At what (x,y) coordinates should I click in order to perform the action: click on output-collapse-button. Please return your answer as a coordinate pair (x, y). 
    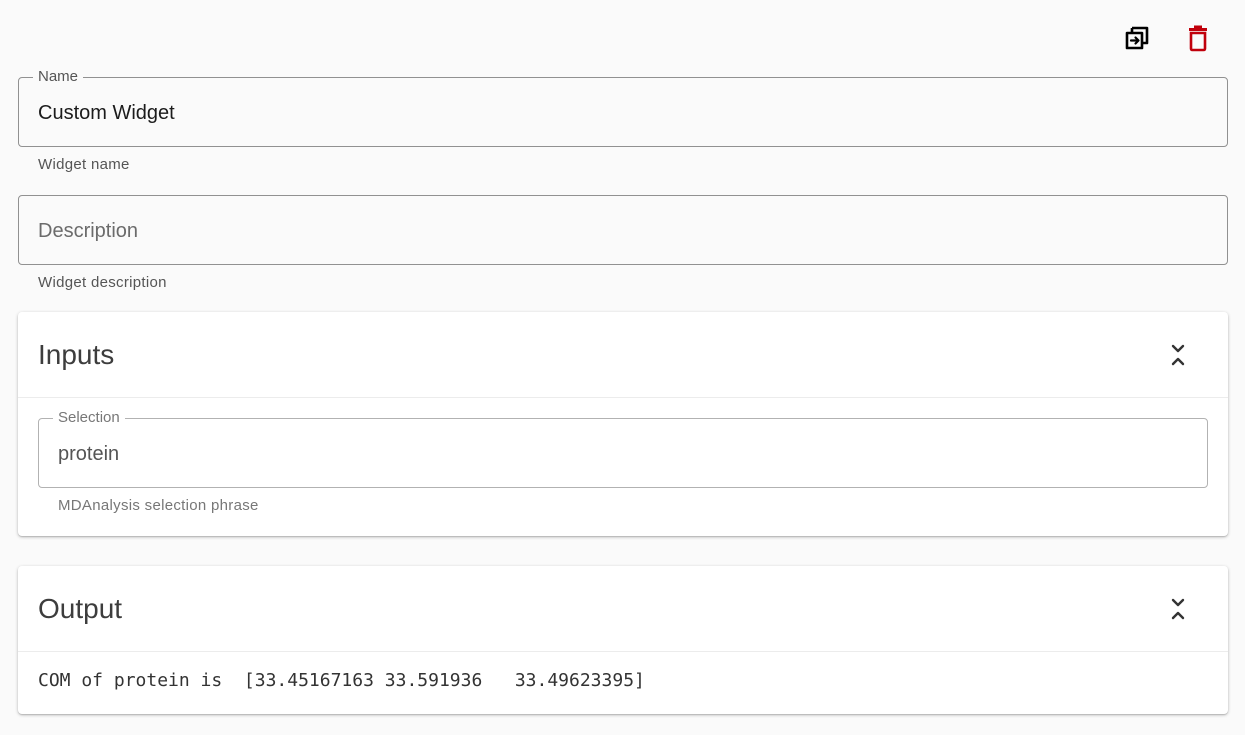
    Looking at the image, I should click on (1178, 609).